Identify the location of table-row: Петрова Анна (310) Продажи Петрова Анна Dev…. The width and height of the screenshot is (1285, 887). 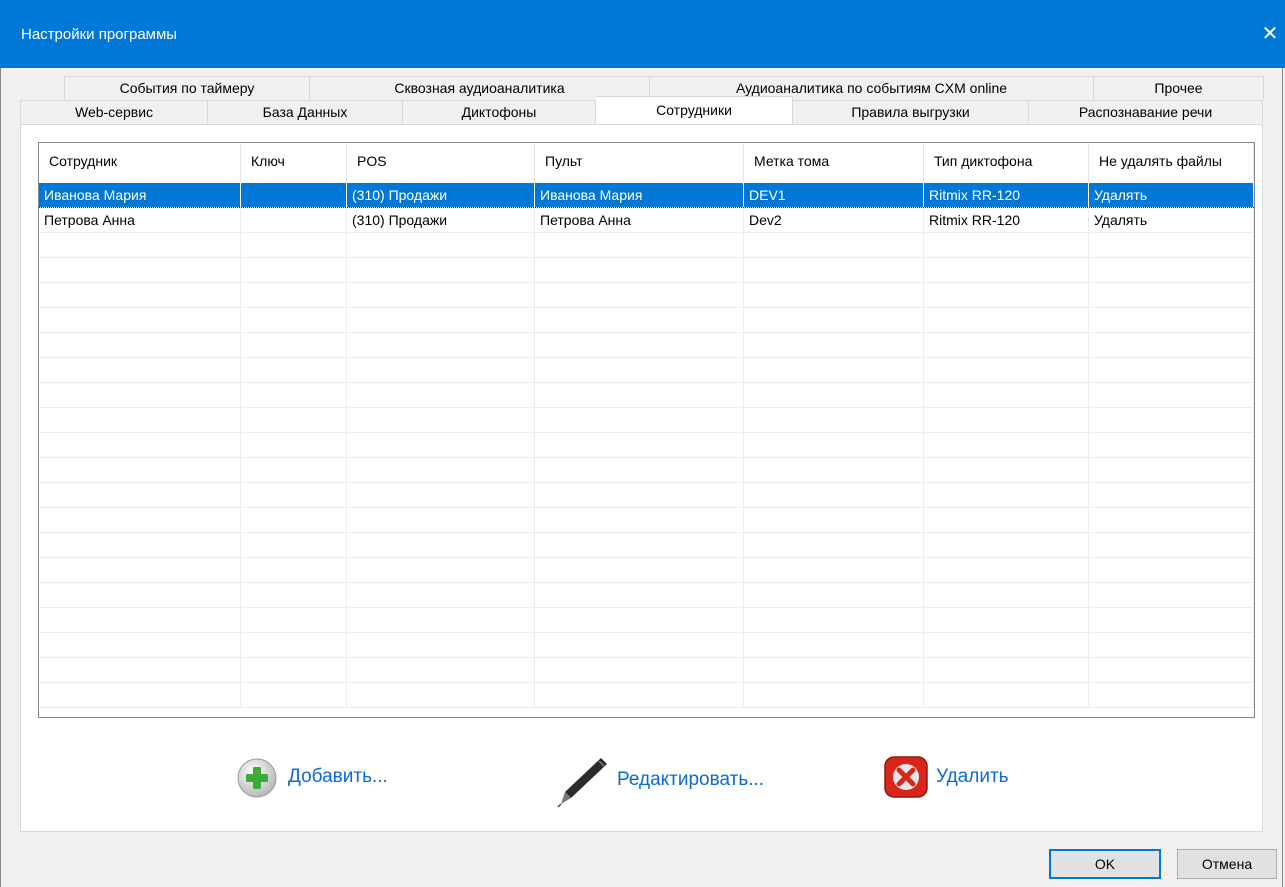
(646, 220).